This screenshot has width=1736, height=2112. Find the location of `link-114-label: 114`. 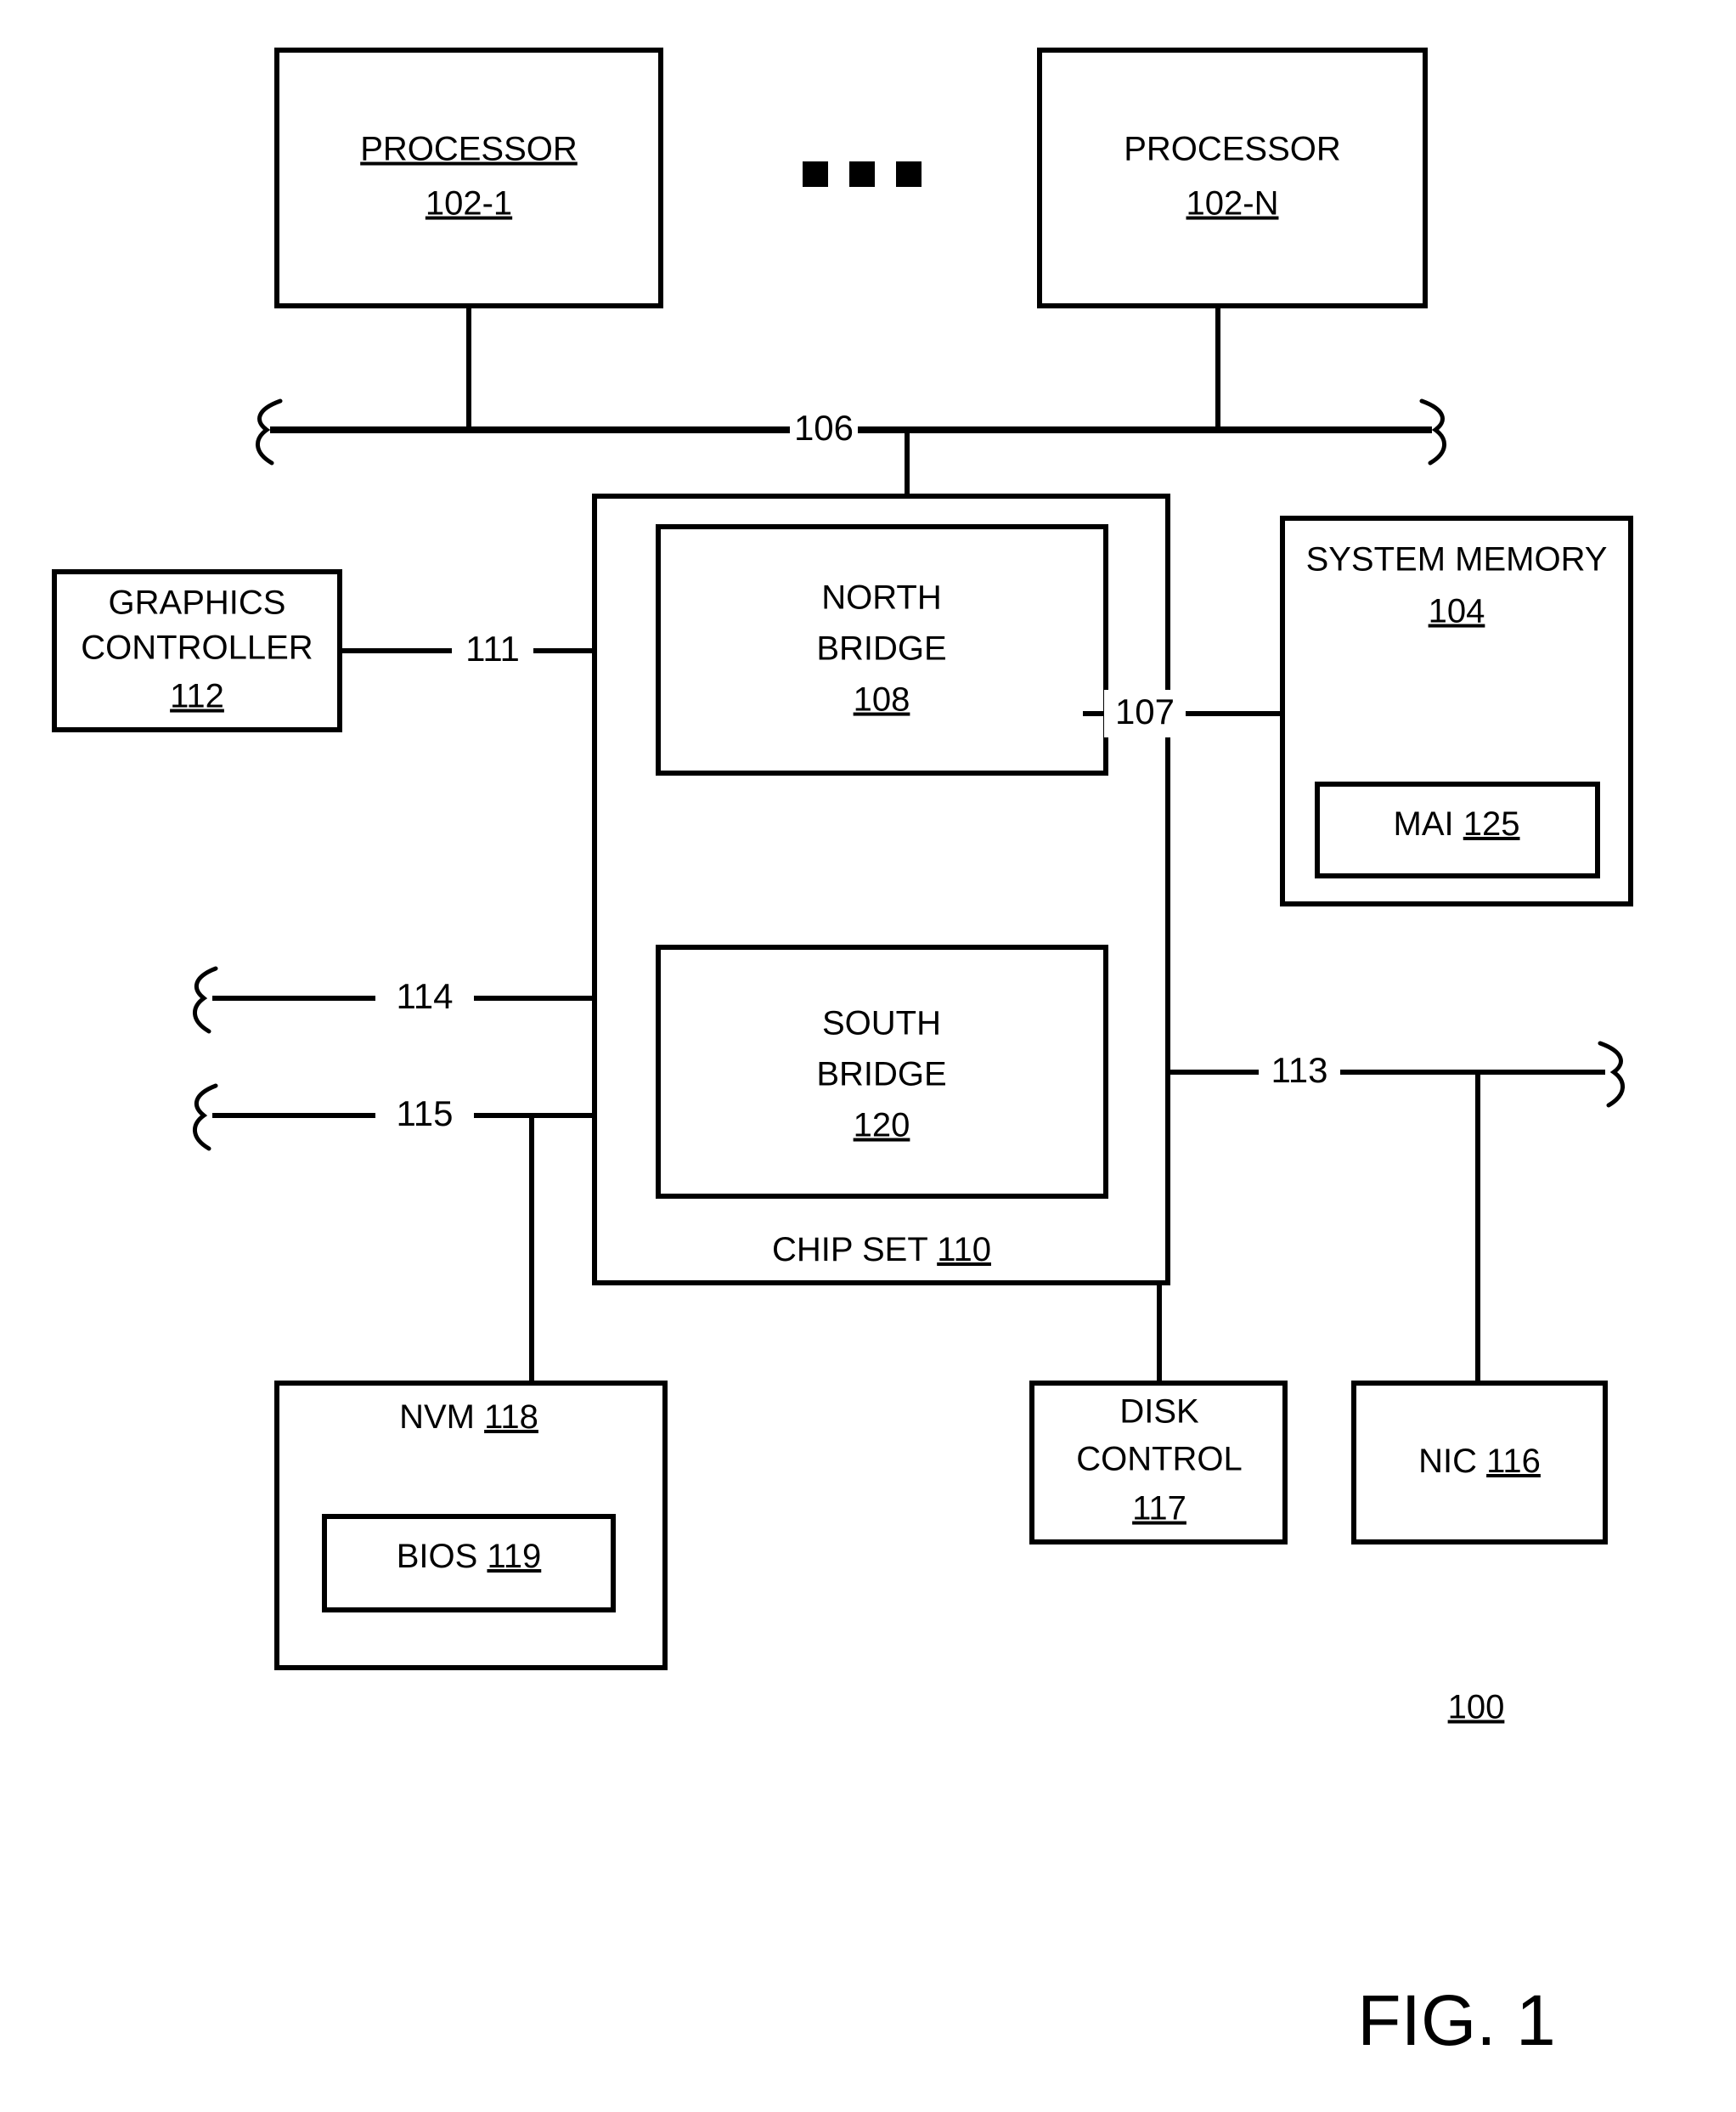

link-114-label: 114 is located at coordinates (425, 996).